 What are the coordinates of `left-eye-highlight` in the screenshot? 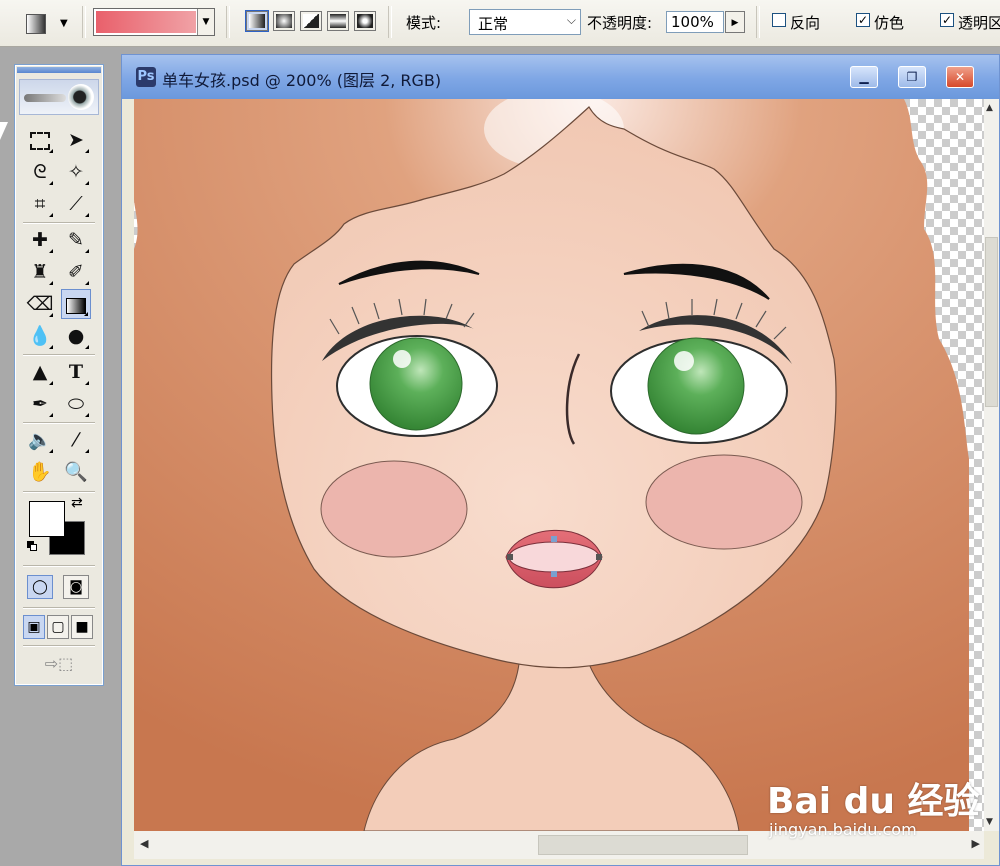 It's located at (402, 359).